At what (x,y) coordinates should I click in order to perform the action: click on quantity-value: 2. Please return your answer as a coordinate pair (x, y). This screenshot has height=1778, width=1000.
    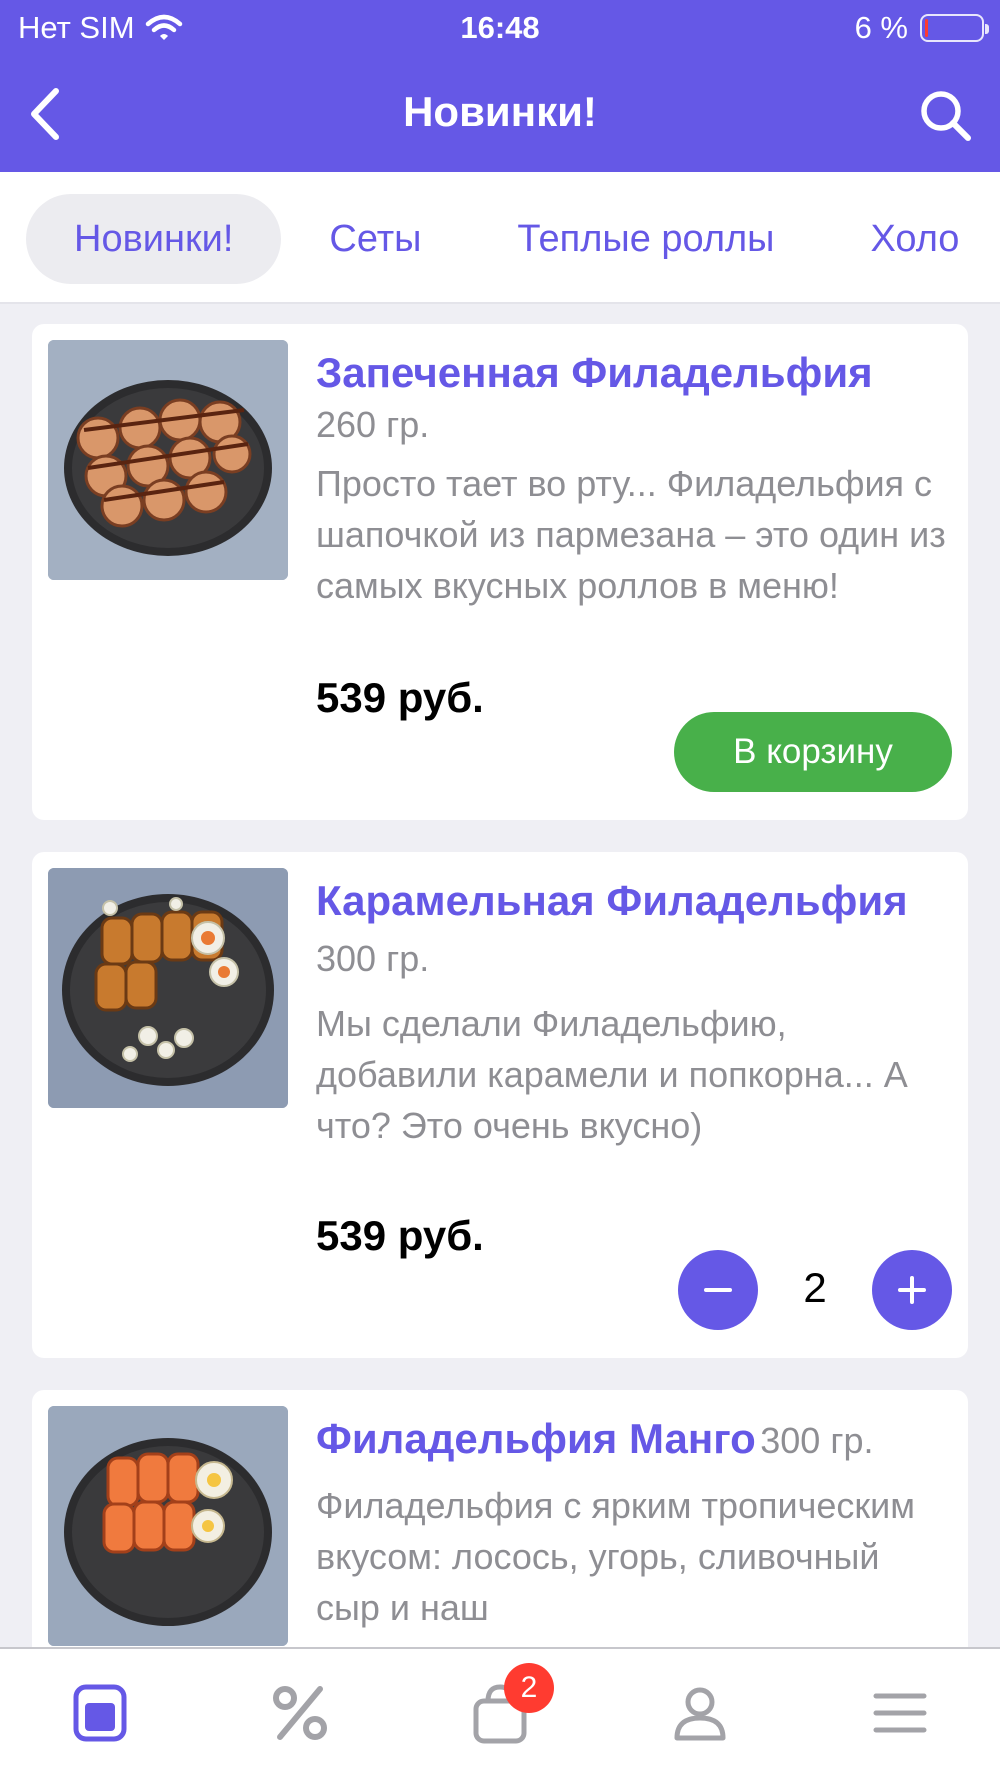
    Looking at the image, I should click on (815, 1287).